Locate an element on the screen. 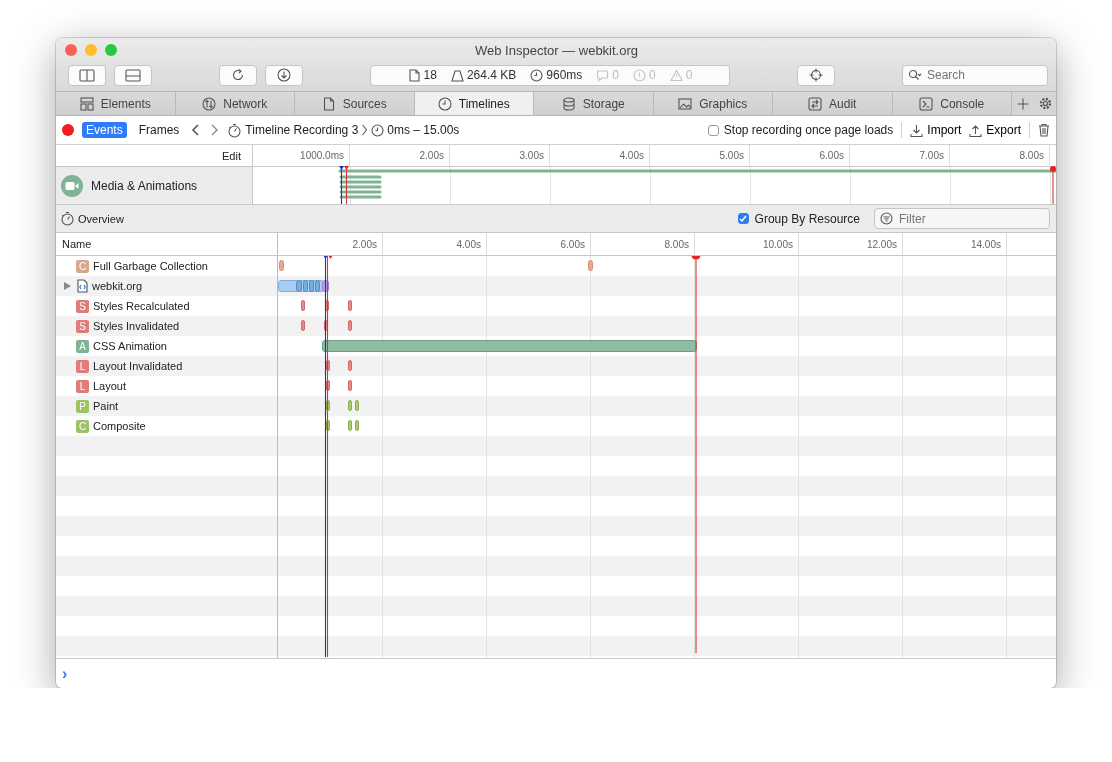  dashboard-count: 264.4 KB is located at coordinates (491, 75).